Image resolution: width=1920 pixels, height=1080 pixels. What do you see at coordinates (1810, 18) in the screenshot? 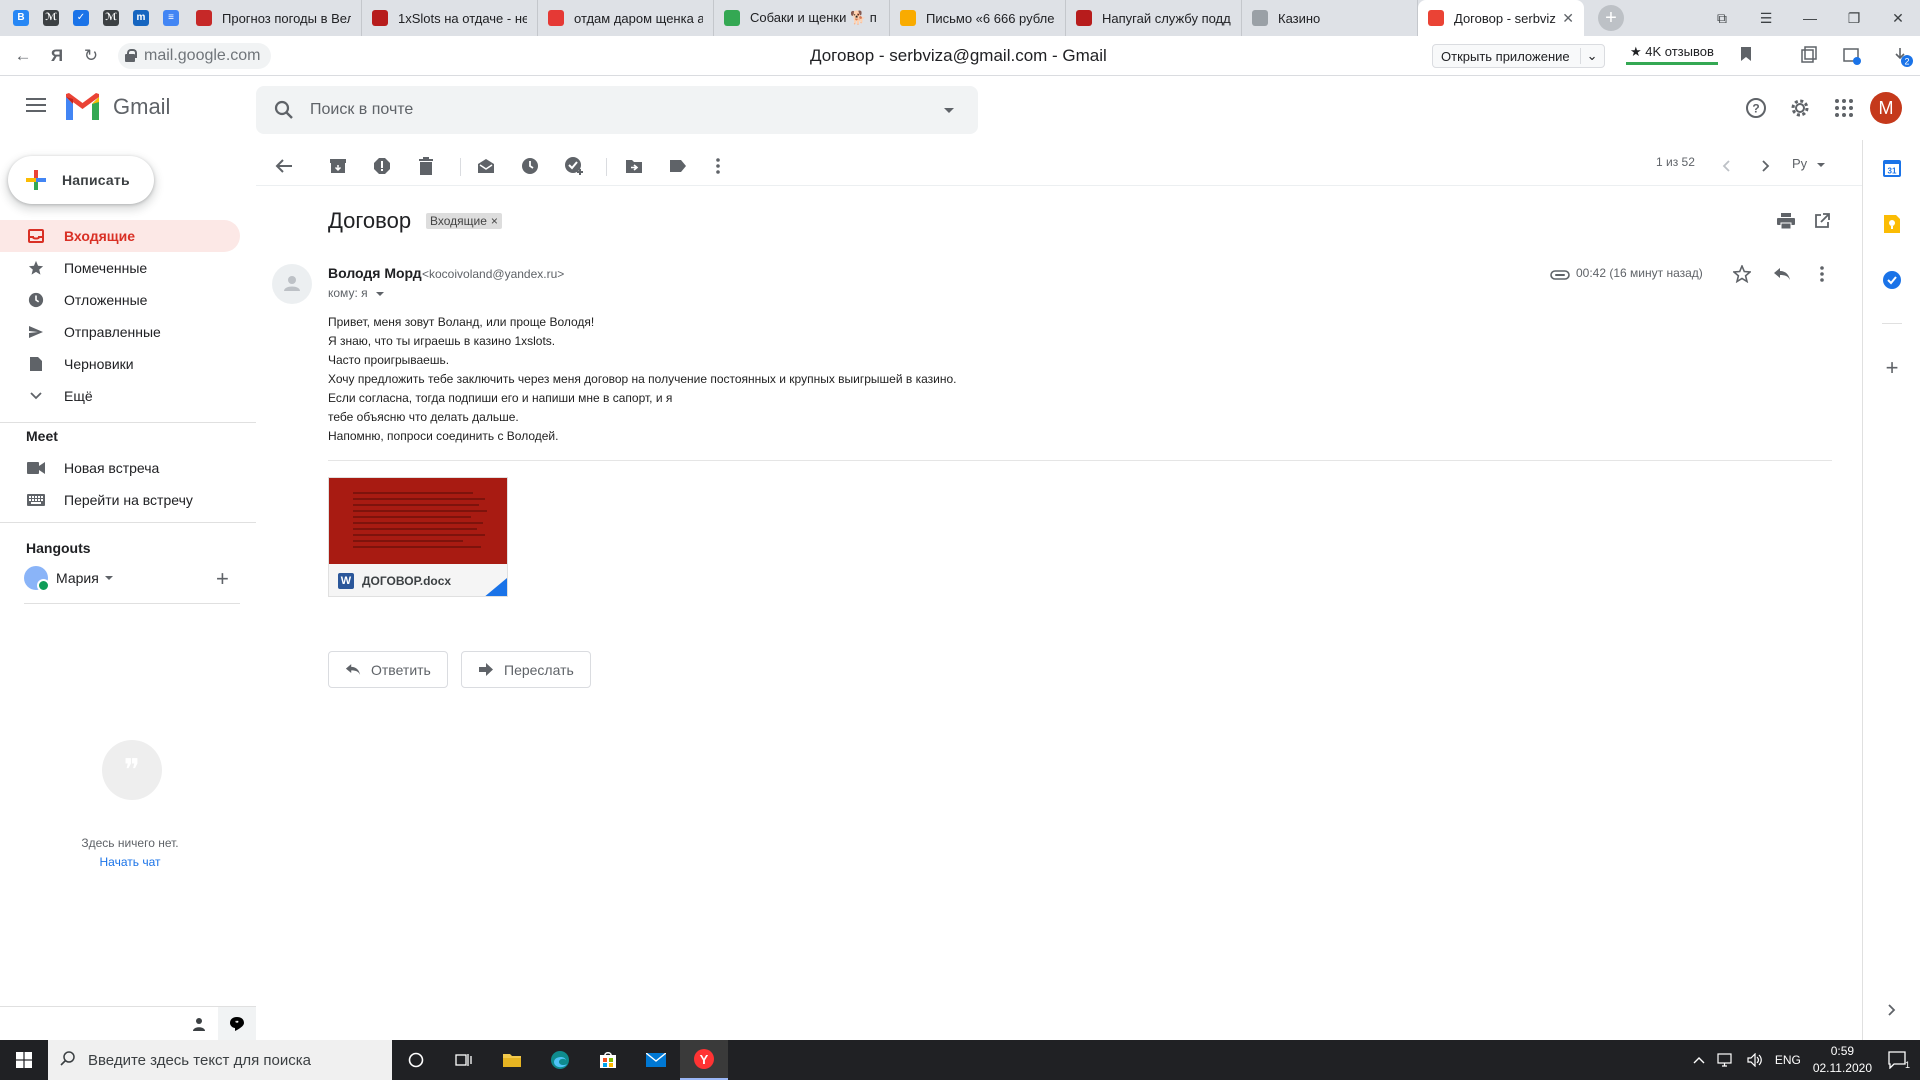
I see `minimize-button: —` at bounding box center [1810, 18].